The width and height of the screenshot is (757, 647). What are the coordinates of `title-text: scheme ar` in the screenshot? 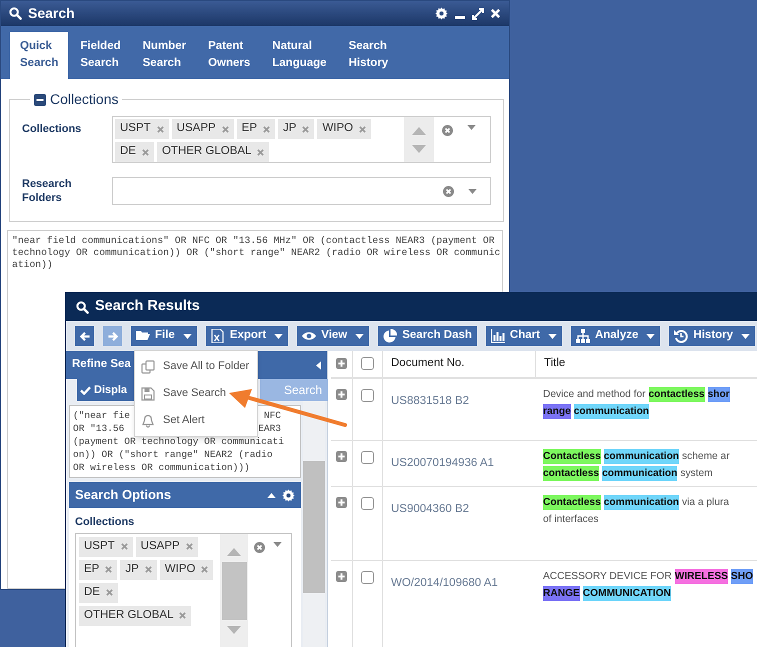 It's located at (706, 457).